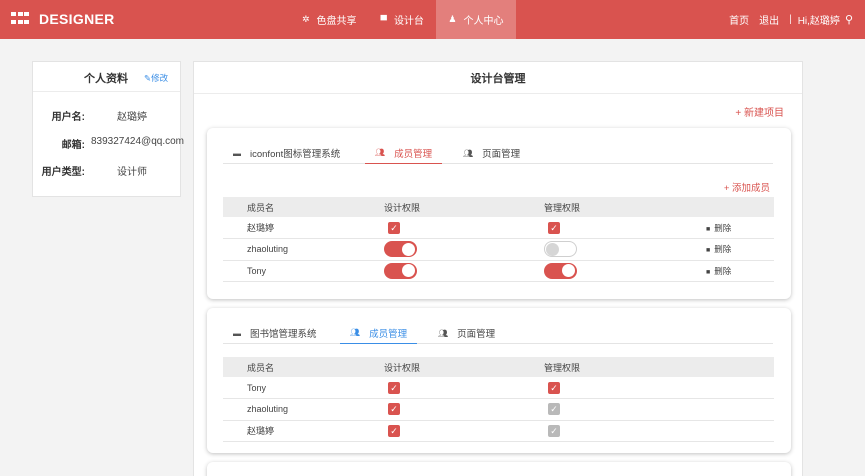  Describe the element at coordinates (383, 19) in the screenshot. I see `desk-icon: ▀` at that location.